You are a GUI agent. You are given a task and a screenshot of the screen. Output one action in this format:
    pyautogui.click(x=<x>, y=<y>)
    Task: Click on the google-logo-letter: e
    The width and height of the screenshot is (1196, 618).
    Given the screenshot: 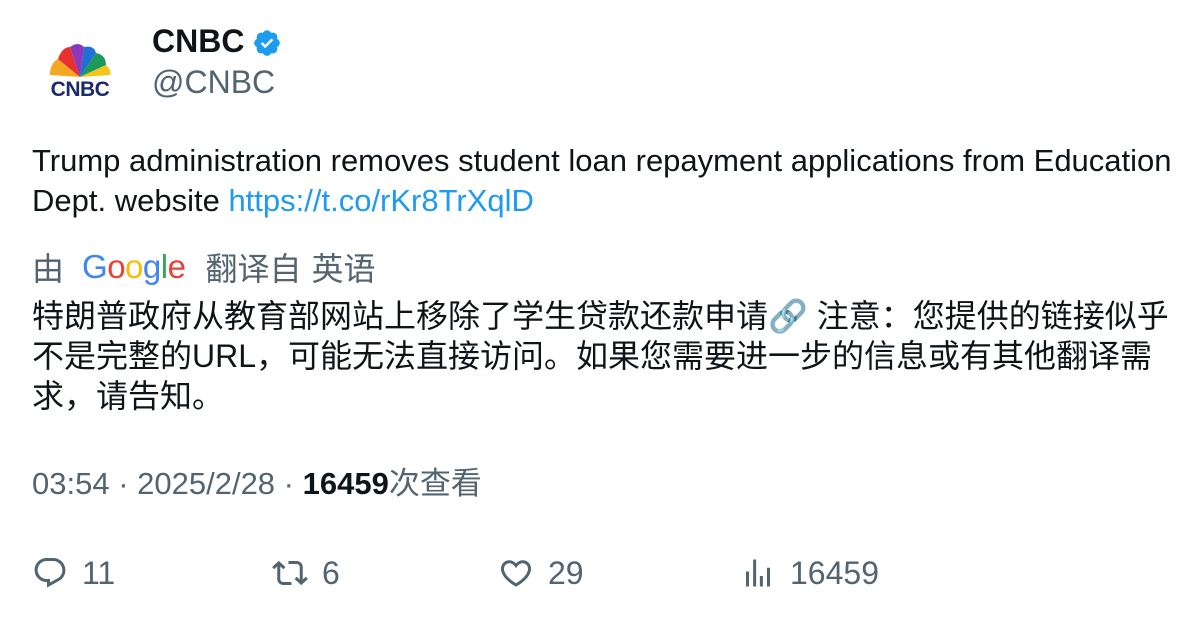 What is the action you would take?
    pyautogui.click(x=176, y=266)
    